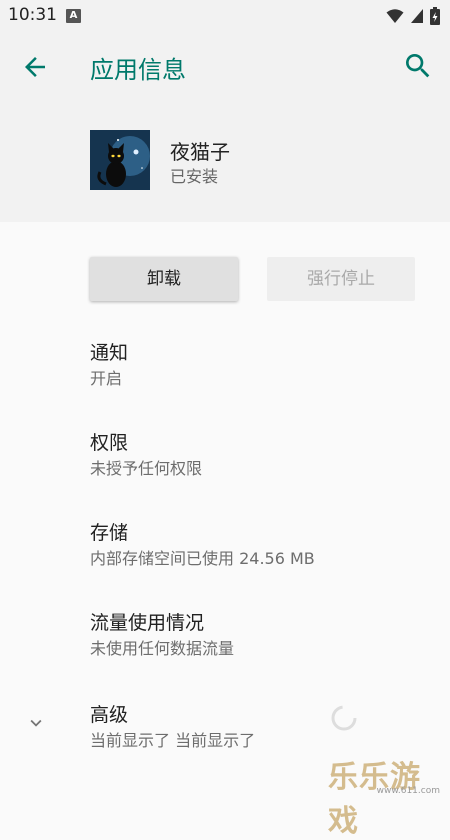 The height and width of the screenshot is (840, 450). I want to click on wifi-icon, so click(395, 16).